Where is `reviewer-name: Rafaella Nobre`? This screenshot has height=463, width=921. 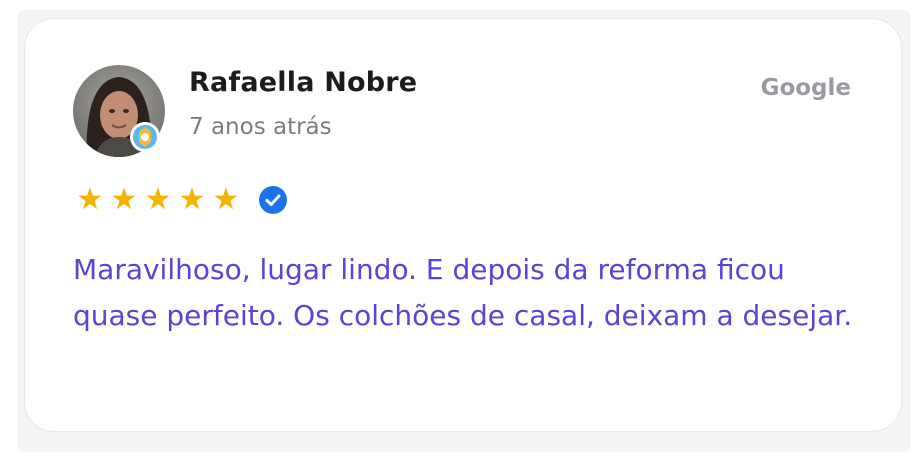 reviewer-name: Rafaella Nobre is located at coordinates (303, 82).